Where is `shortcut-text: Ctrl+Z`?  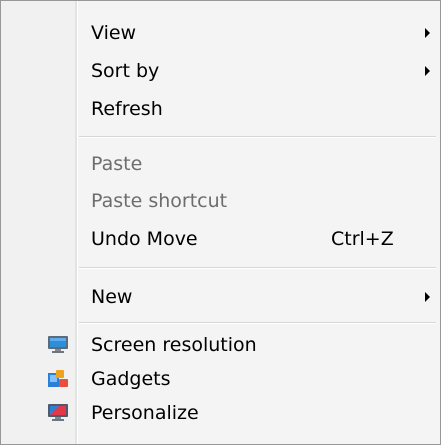 shortcut-text: Ctrl+Z is located at coordinates (362, 239).